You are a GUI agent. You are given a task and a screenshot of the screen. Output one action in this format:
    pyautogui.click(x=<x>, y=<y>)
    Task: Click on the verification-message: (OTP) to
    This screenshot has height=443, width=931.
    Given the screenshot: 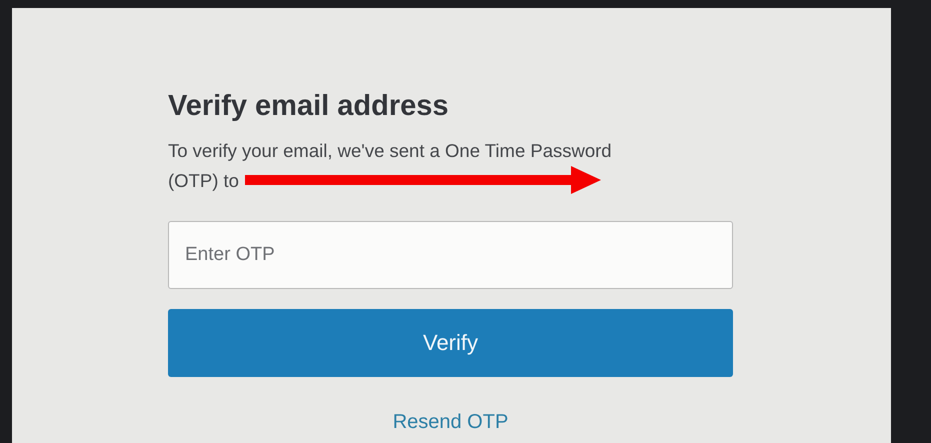 What is the action you would take?
    pyautogui.click(x=203, y=180)
    